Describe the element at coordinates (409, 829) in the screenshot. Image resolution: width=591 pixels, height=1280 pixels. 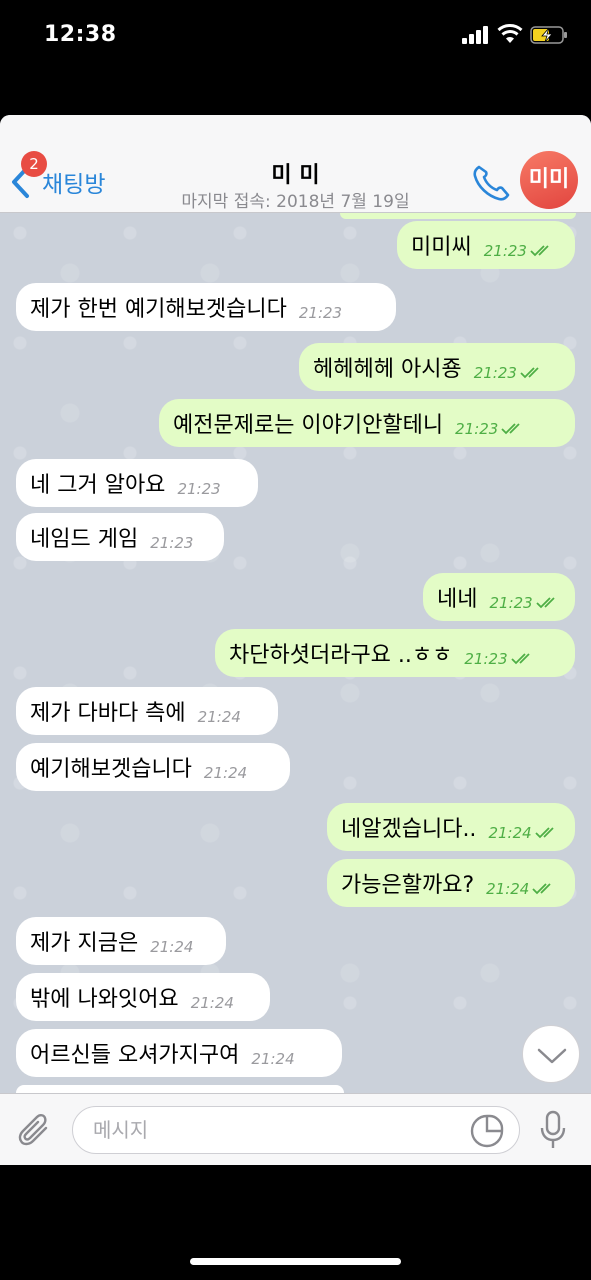
I see `message-text: 네알겠습니다..` at that location.